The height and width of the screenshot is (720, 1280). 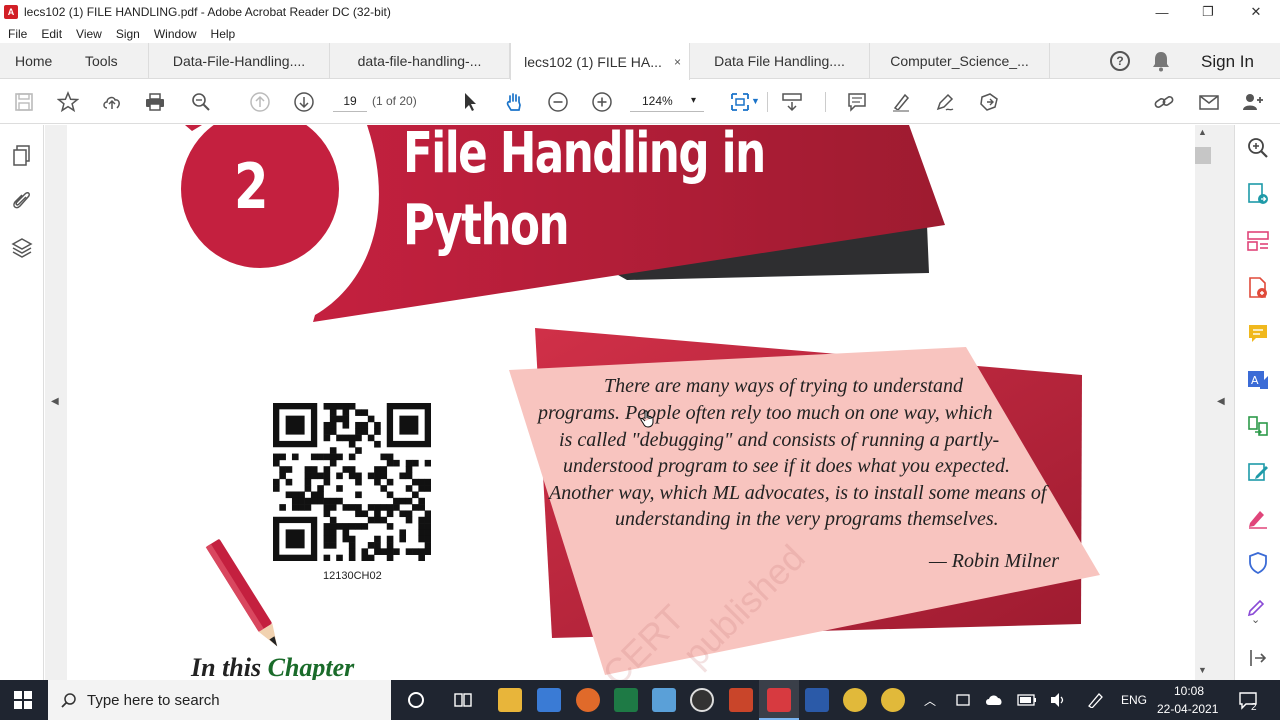 What do you see at coordinates (549, 700) in the screenshot?
I see `store-icon` at bounding box center [549, 700].